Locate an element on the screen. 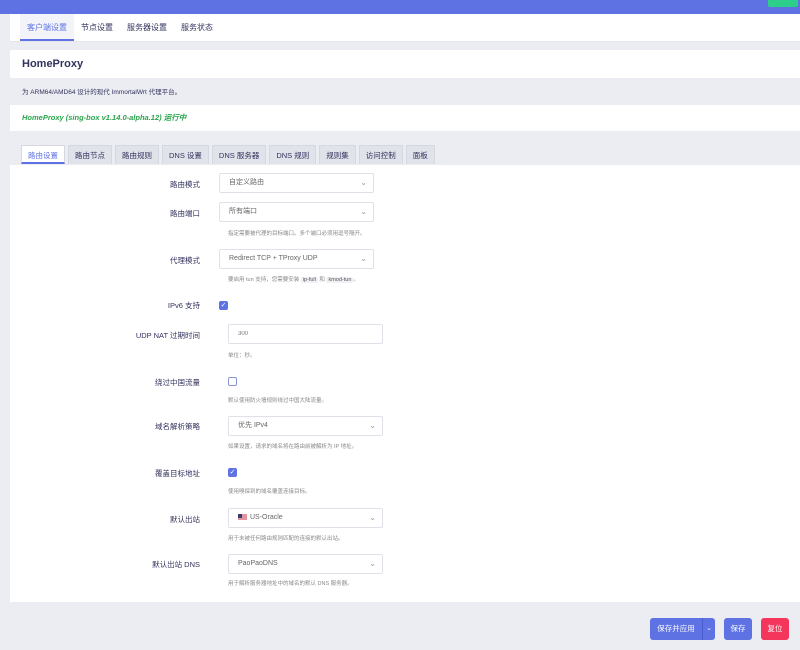  subtab-access-control: 访问控制 is located at coordinates (380, 154).